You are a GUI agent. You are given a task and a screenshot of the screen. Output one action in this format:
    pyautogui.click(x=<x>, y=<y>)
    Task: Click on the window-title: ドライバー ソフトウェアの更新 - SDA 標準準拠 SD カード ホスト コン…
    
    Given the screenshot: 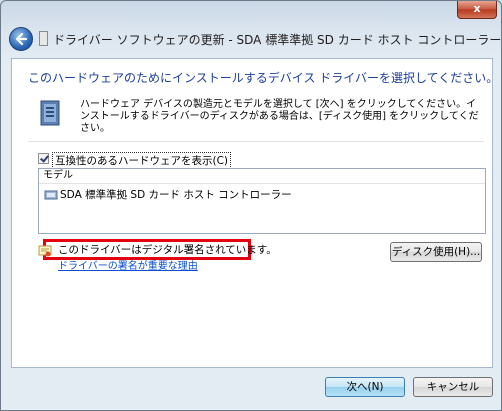 What is the action you would take?
    pyautogui.click(x=277, y=40)
    